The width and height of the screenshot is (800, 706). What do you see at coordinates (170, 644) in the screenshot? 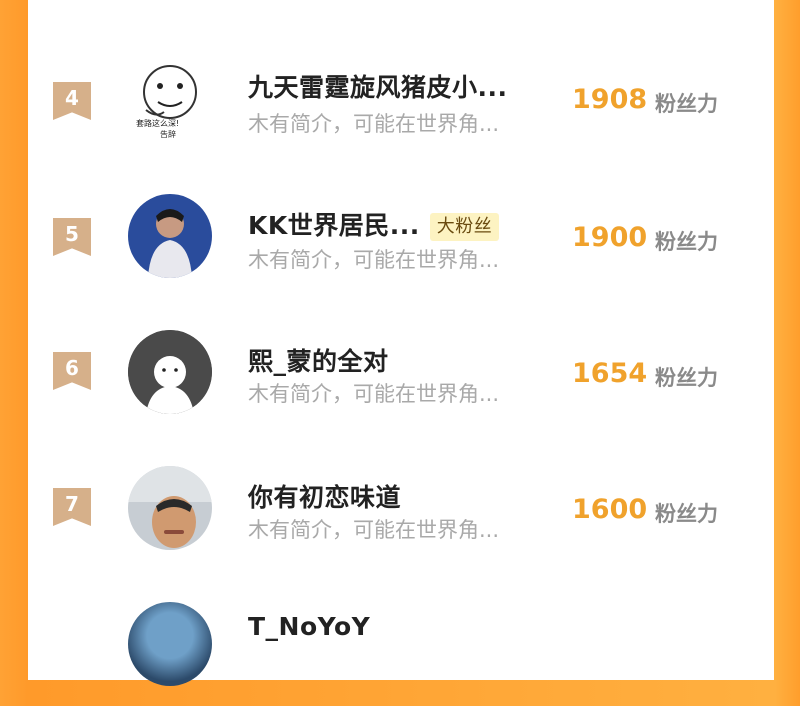
I see `photo-avatar-icon` at bounding box center [170, 644].